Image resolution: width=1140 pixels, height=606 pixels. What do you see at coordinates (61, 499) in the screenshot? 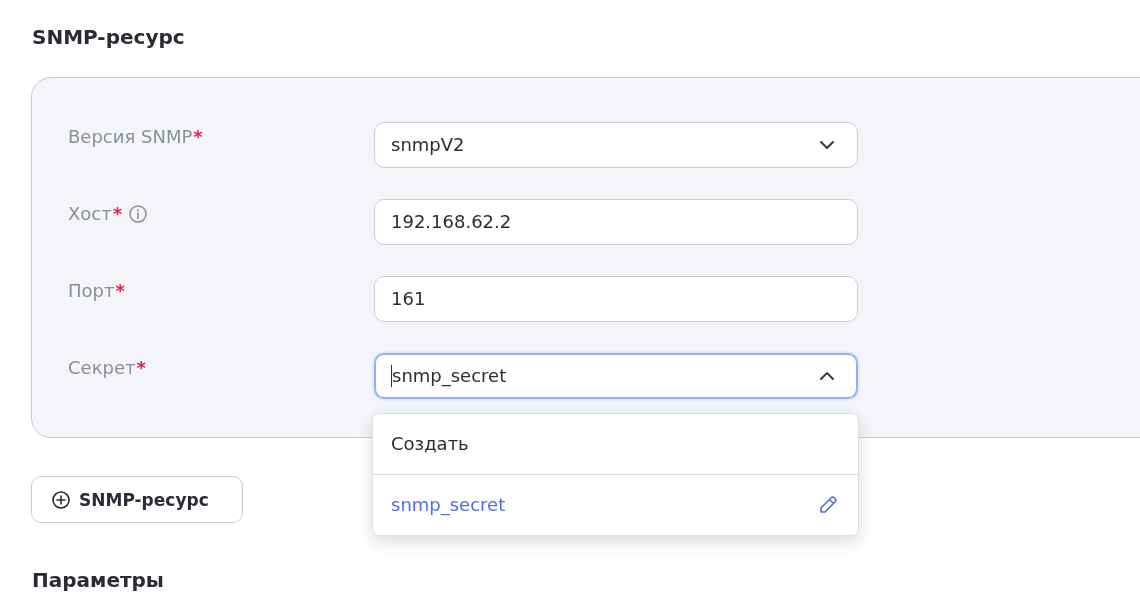
I see `plus-circle-icon` at bounding box center [61, 499].